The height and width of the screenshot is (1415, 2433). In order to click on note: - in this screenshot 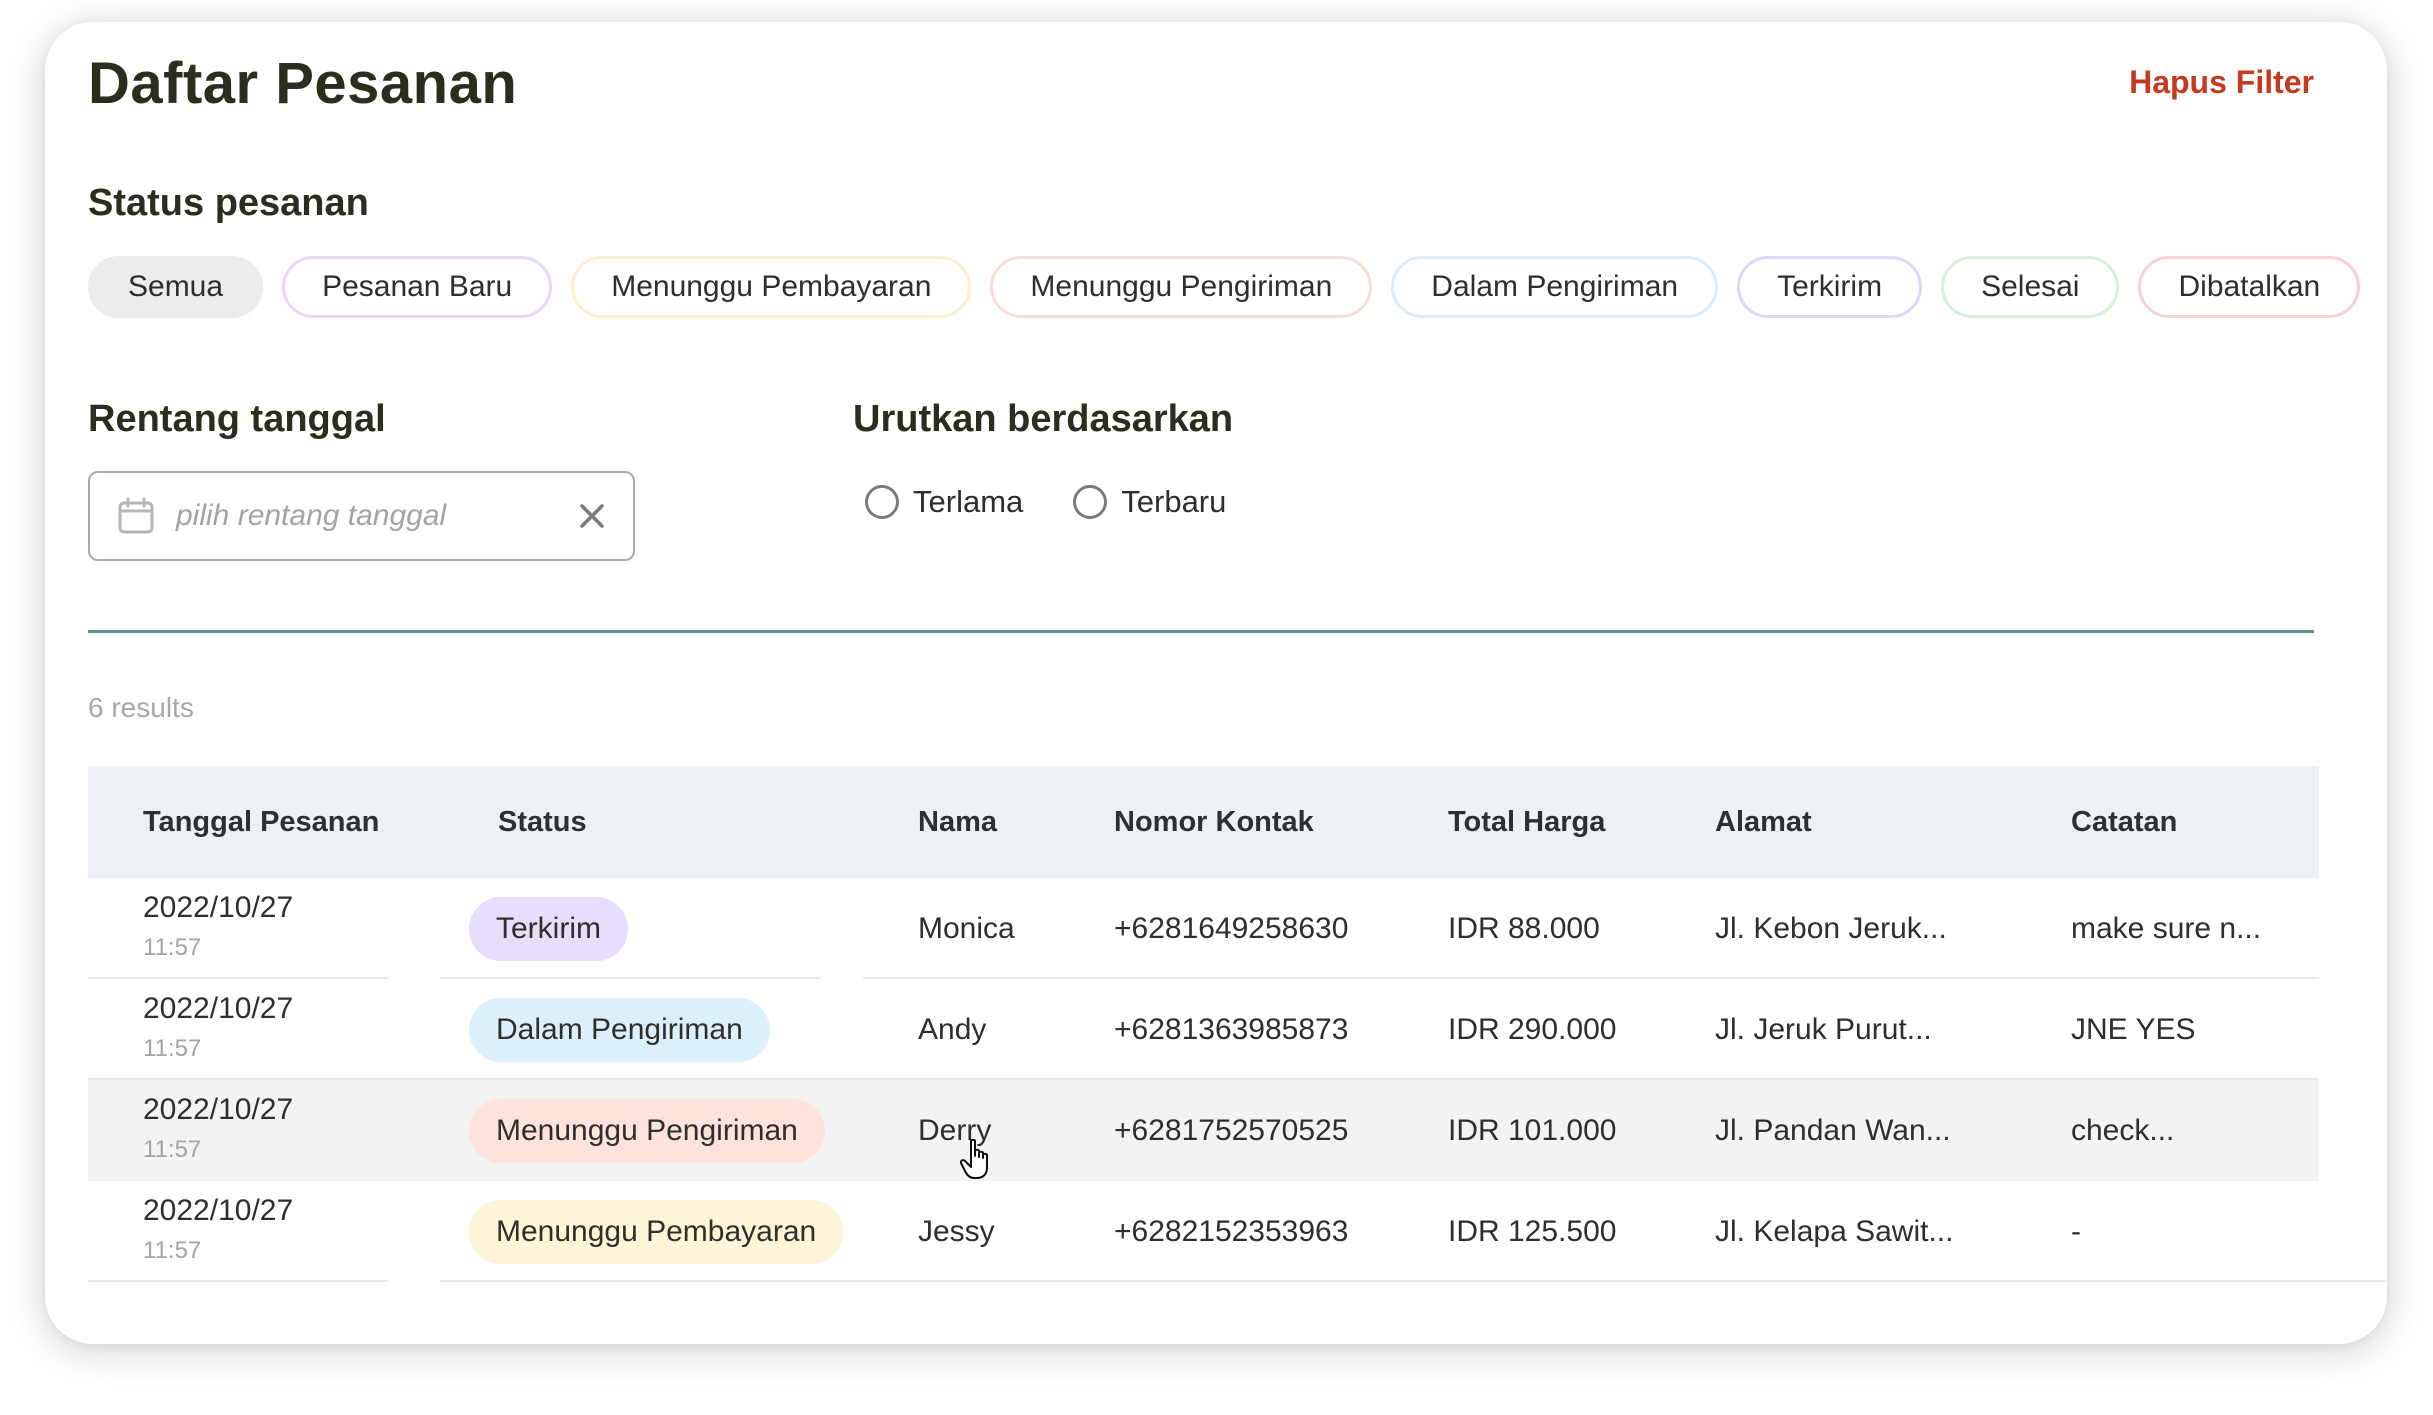, I will do `click(2076, 1231)`.